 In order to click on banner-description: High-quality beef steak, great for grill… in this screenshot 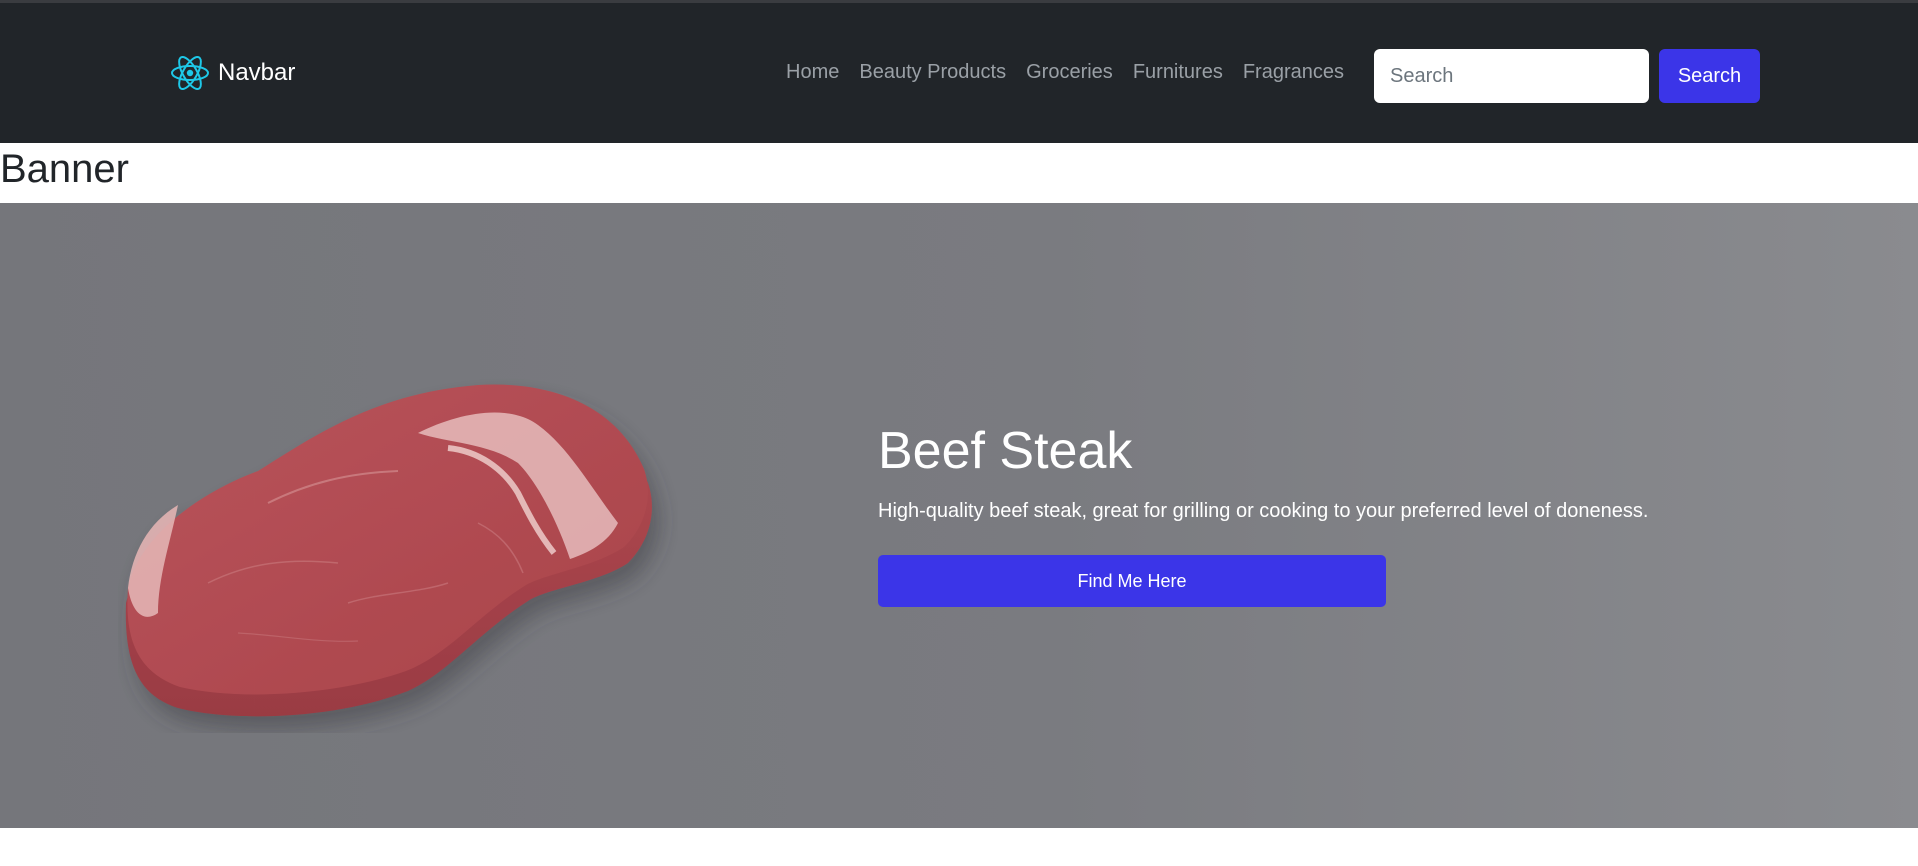, I will do `click(1263, 511)`.